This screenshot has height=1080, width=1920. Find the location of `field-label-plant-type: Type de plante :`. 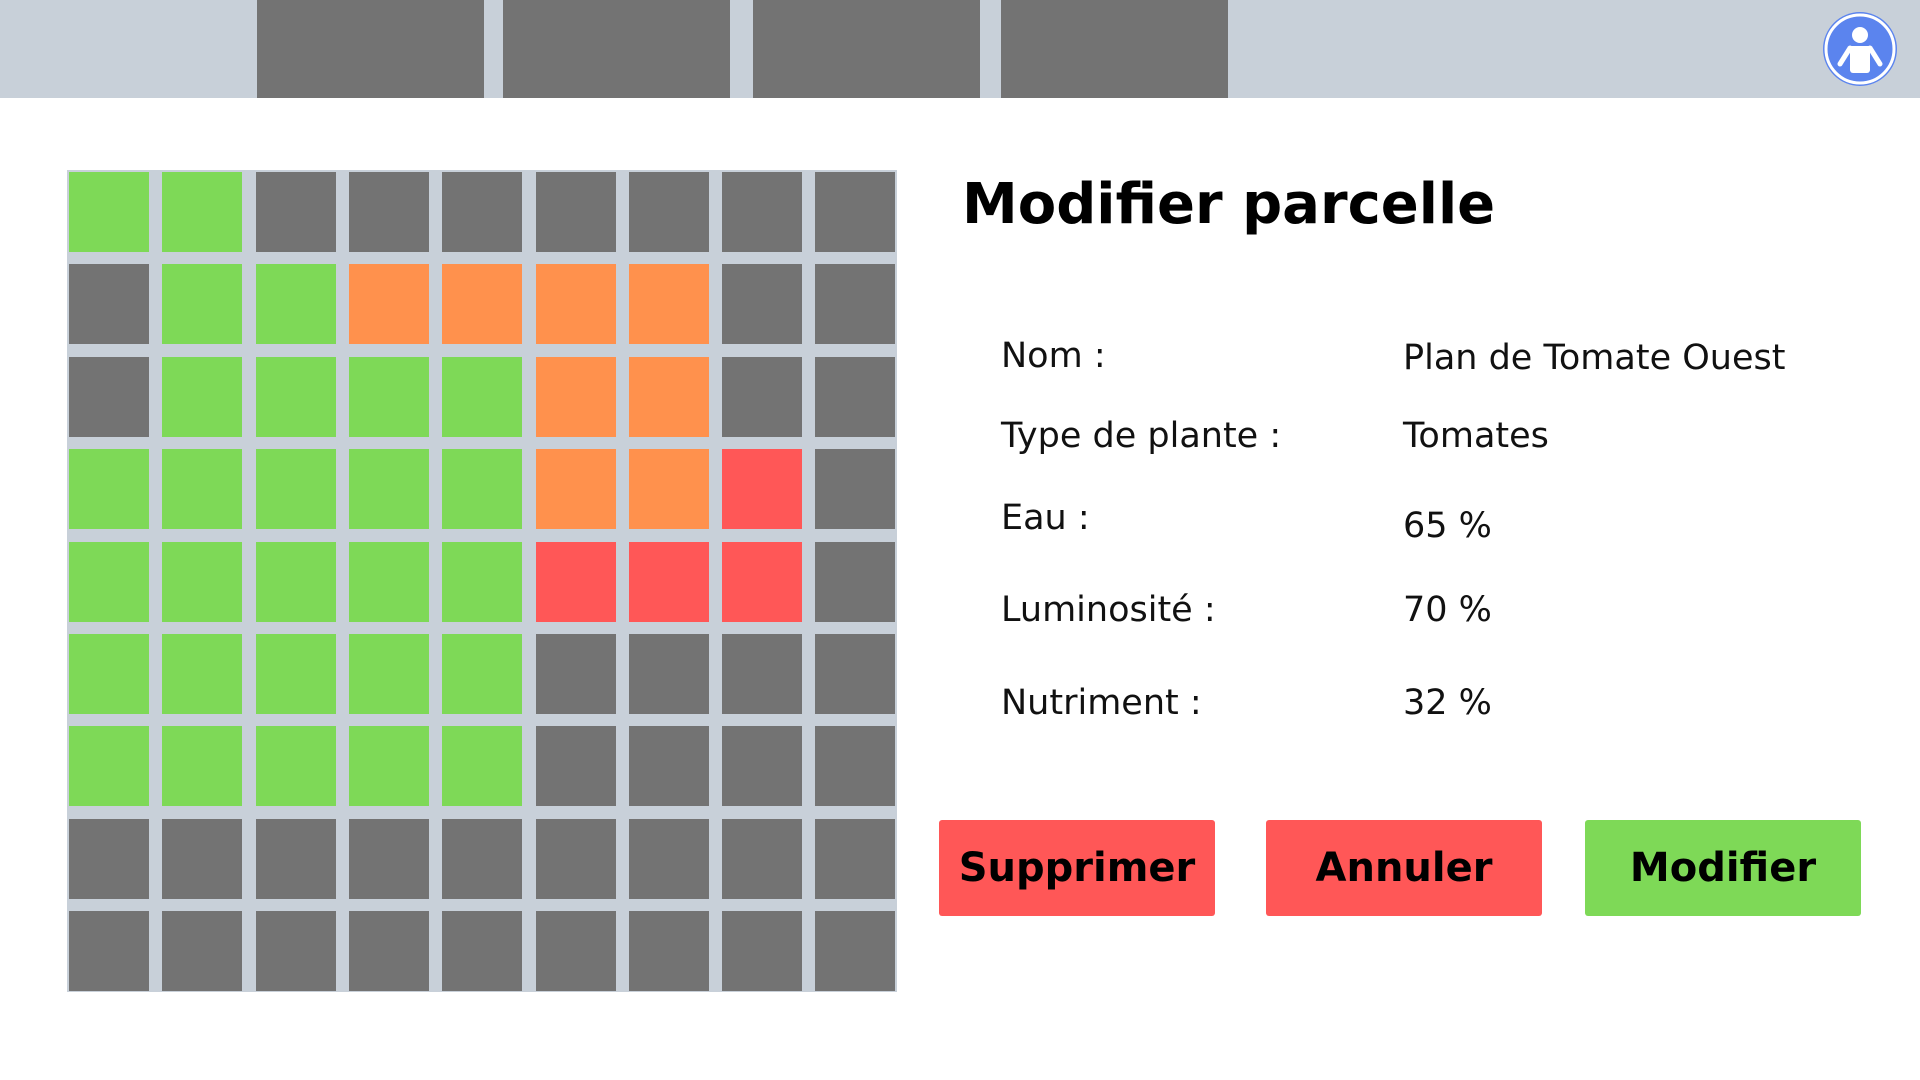

field-label-plant-type: Type de plante : is located at coordinates (1141, 436).